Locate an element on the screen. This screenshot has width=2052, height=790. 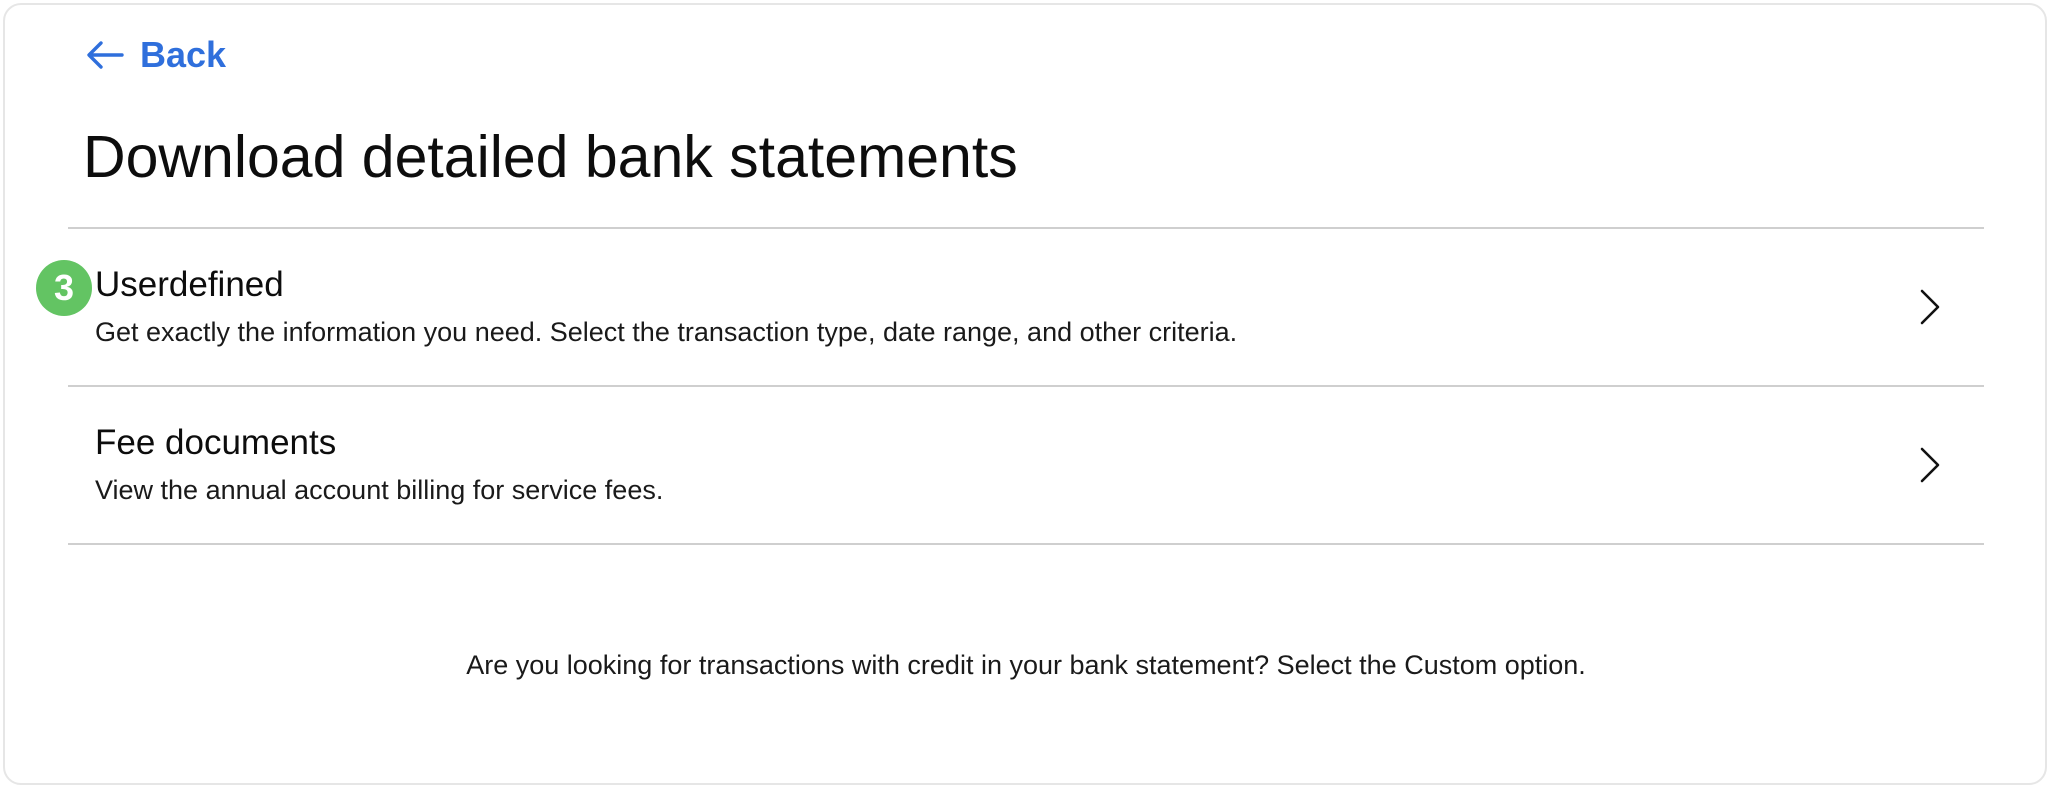
back-link: Back is located at coordinates (156, 55).